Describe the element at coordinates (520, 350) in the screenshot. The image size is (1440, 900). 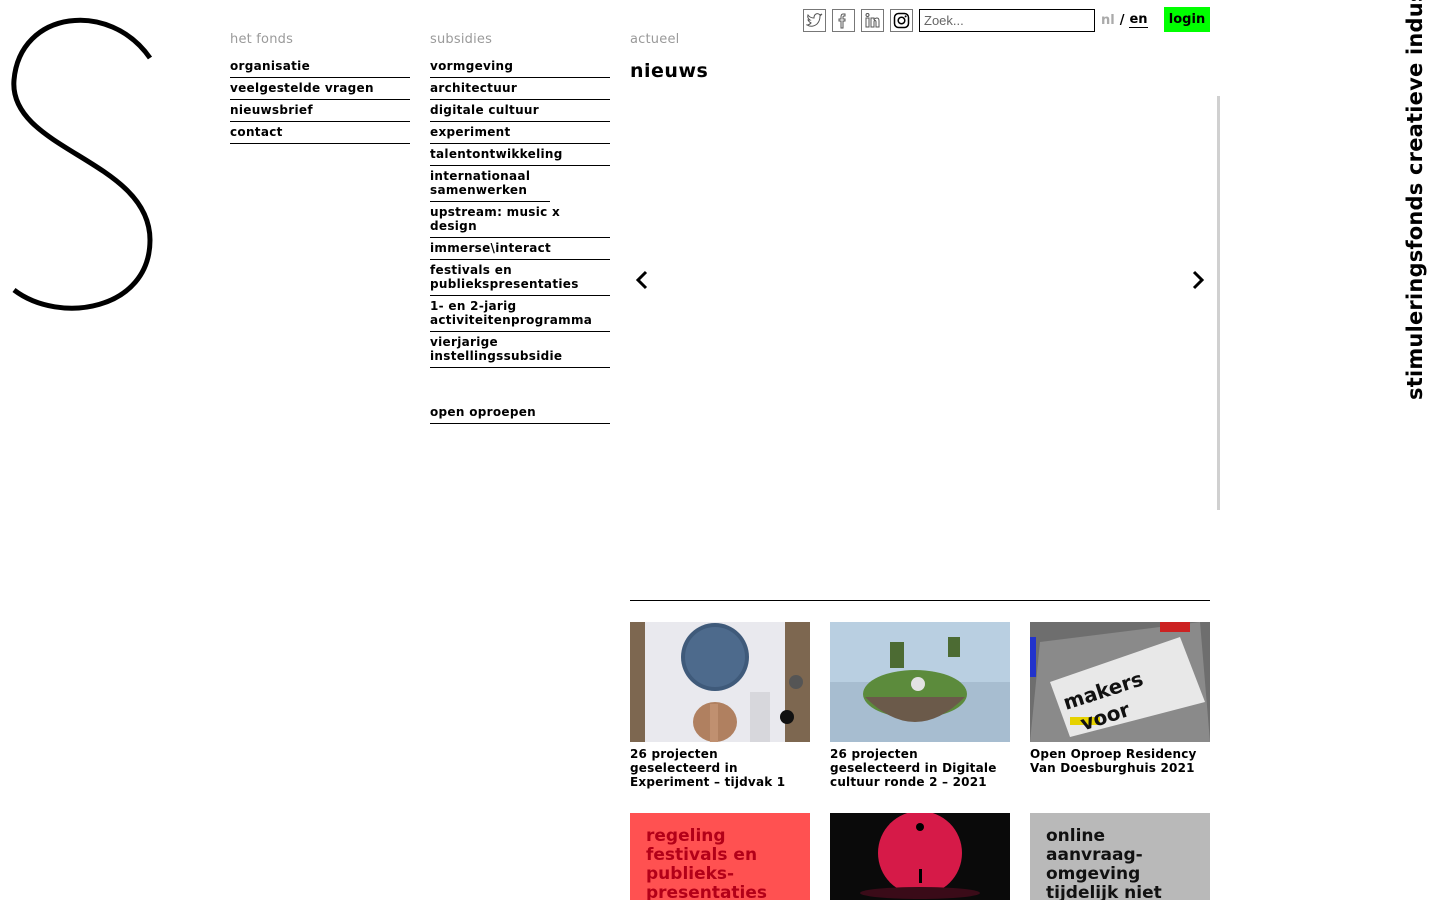
I see `nav-item-vierjarige: vierjarige instellingssubsidie` at that location.